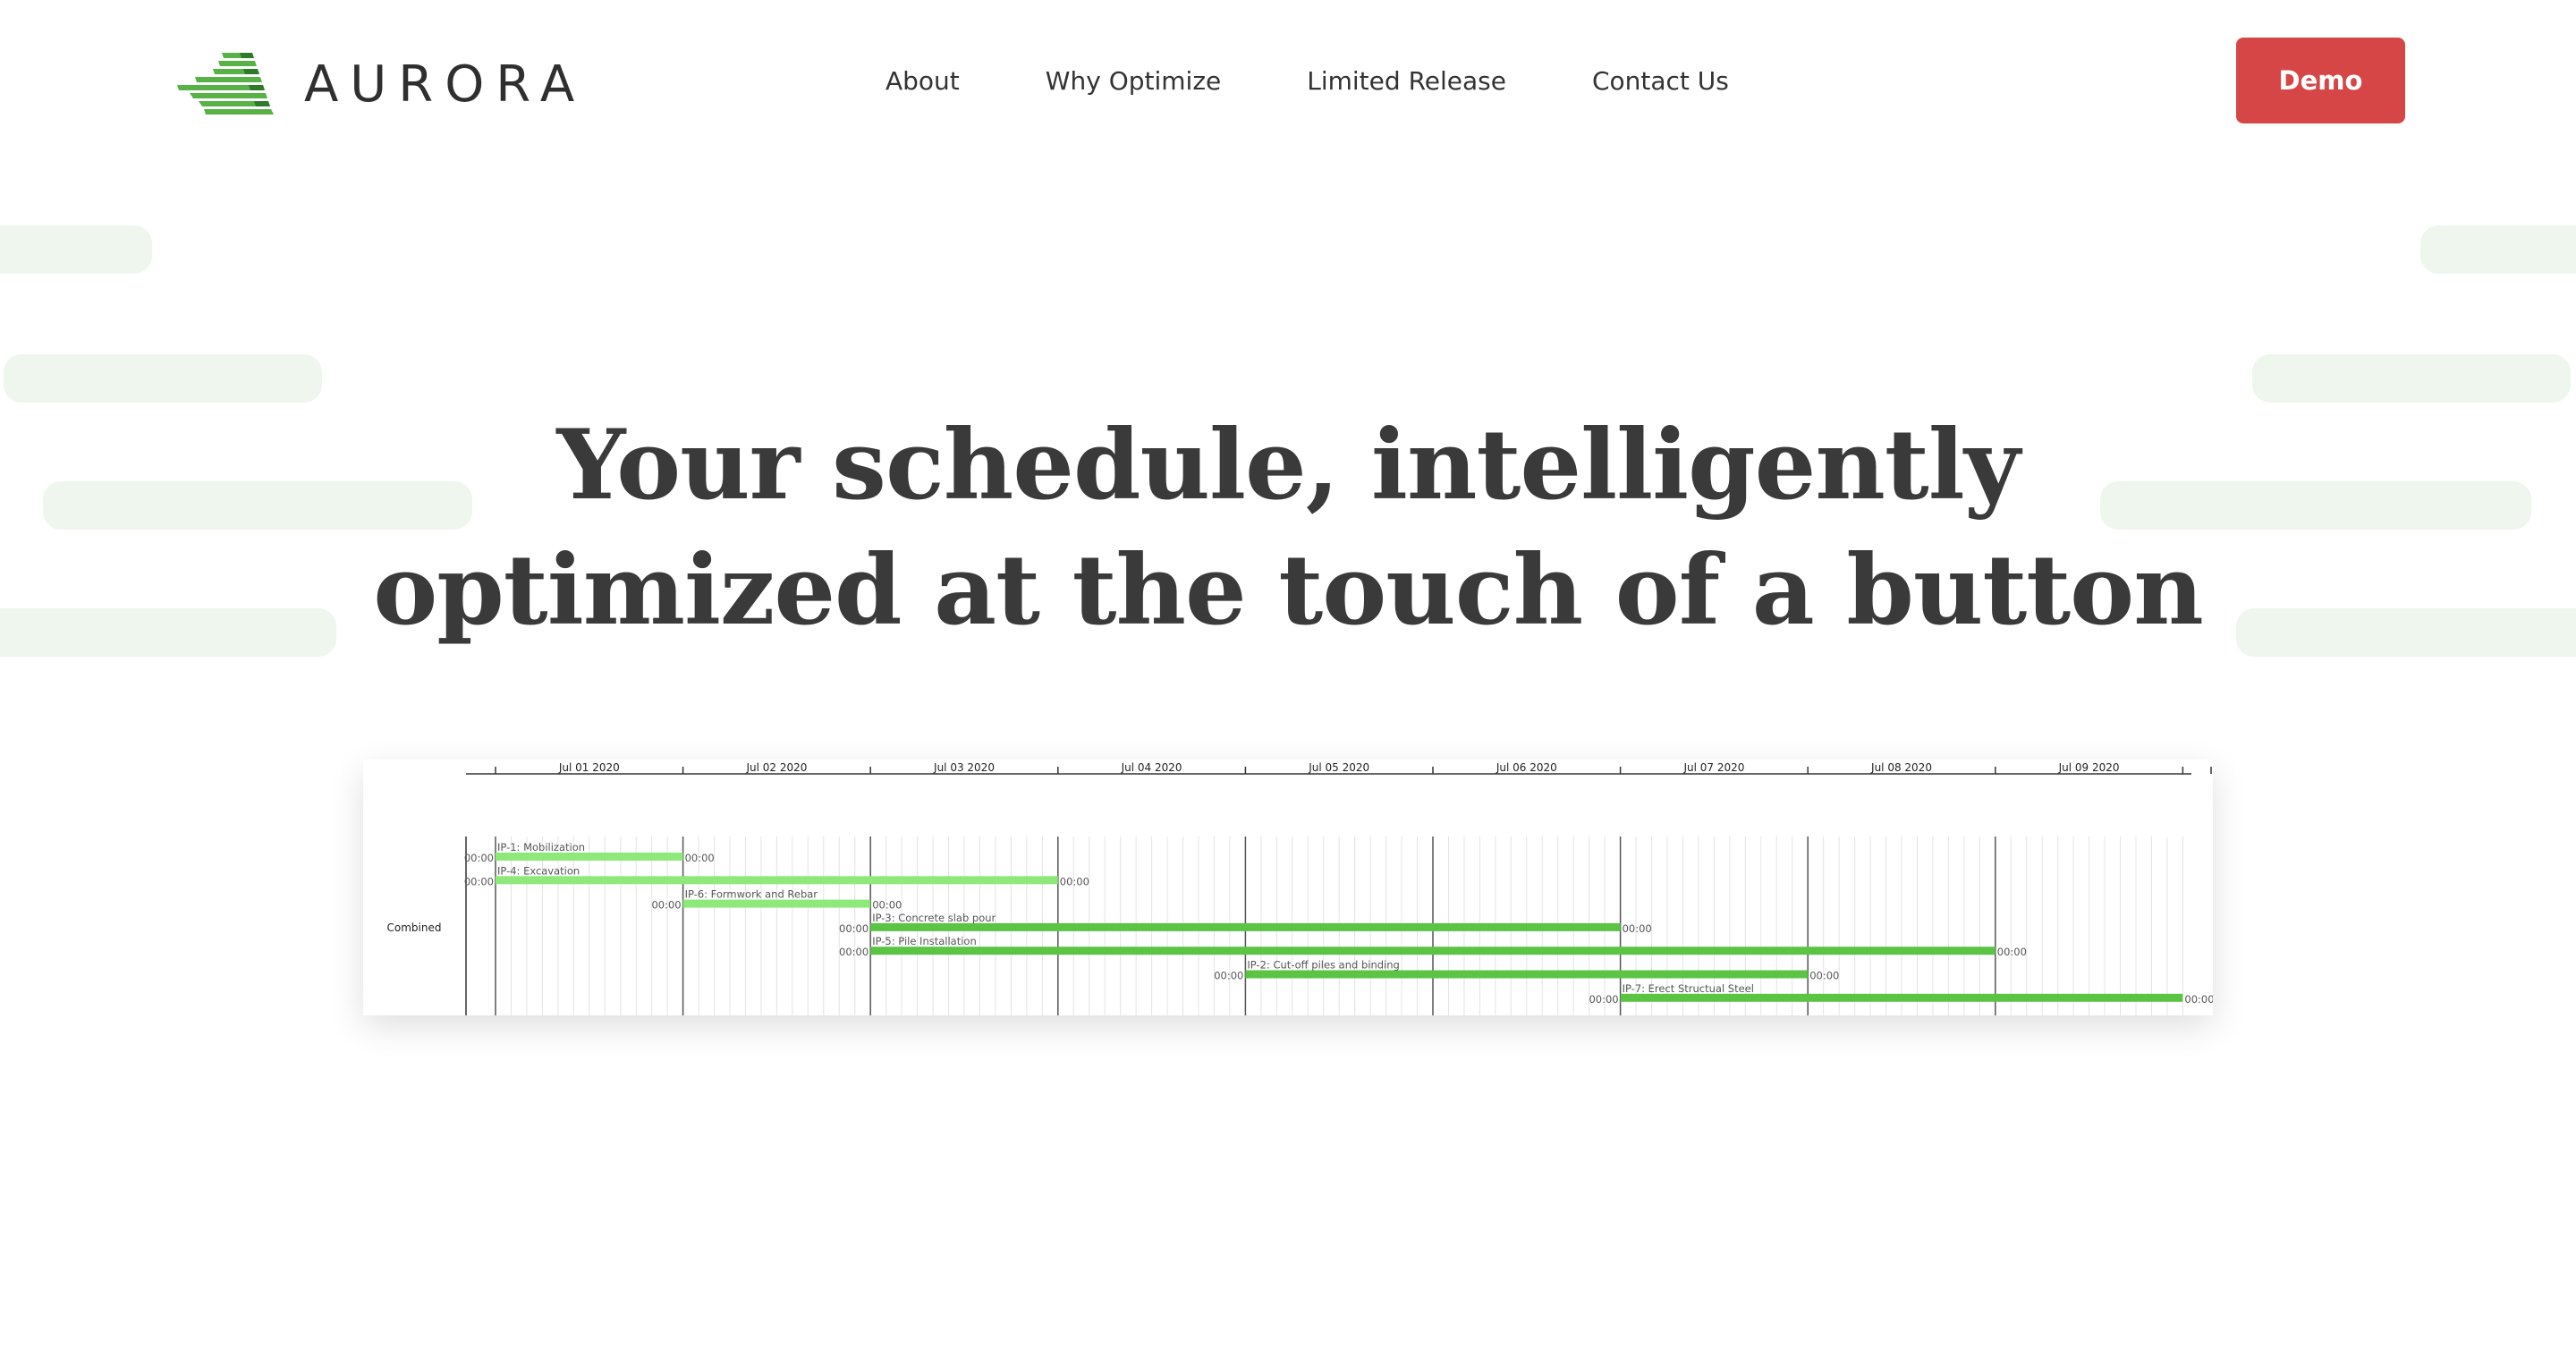  What do you see at coordinates (541, 847) in the screenshot?
I see `gantt-task-label: IP-1: Mobilization` at bounding box center [541, 847].